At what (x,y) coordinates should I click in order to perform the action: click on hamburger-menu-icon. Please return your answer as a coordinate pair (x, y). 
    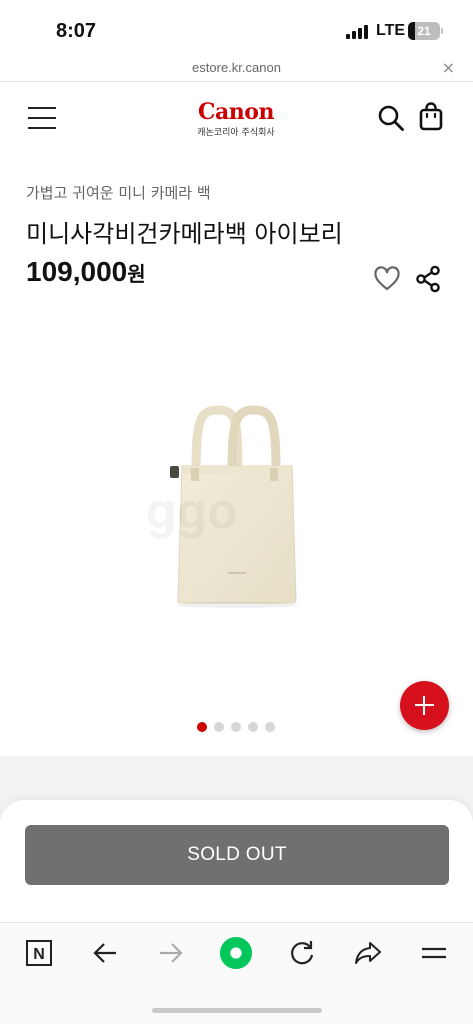
    Looking at the image, I should click on (43, 118).